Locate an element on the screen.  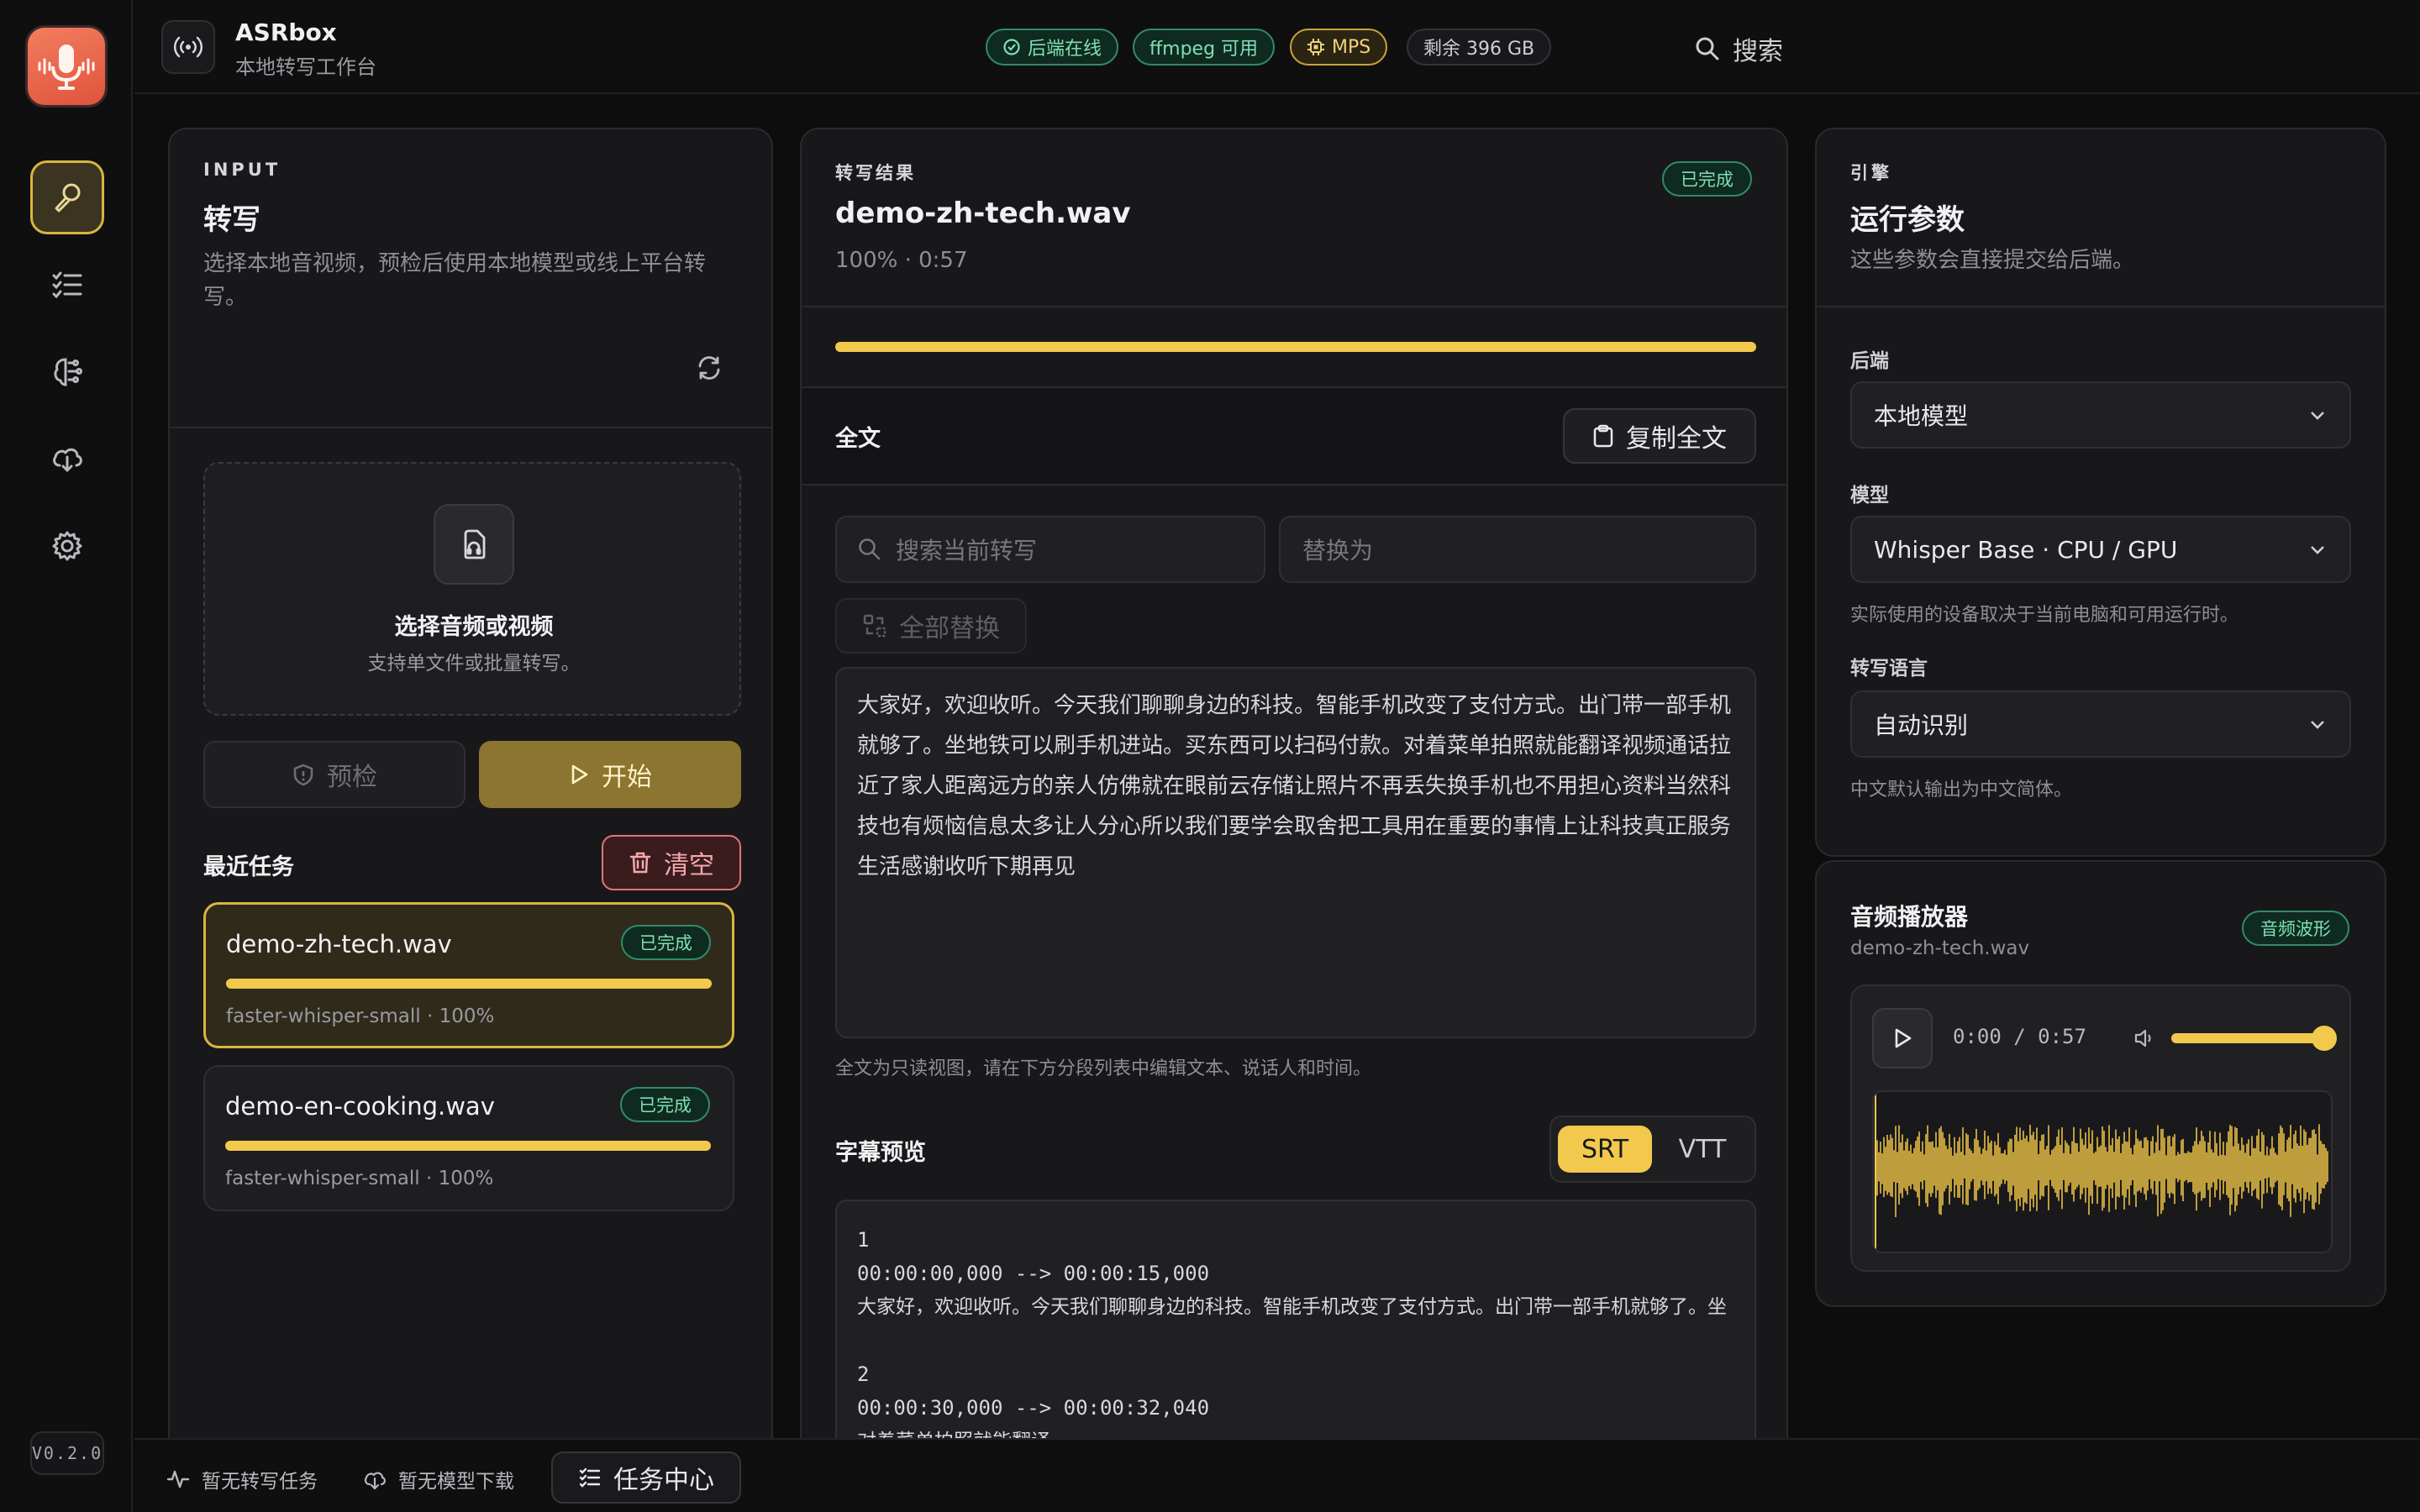
result-progress-track is located at coordinates (1295, 347).